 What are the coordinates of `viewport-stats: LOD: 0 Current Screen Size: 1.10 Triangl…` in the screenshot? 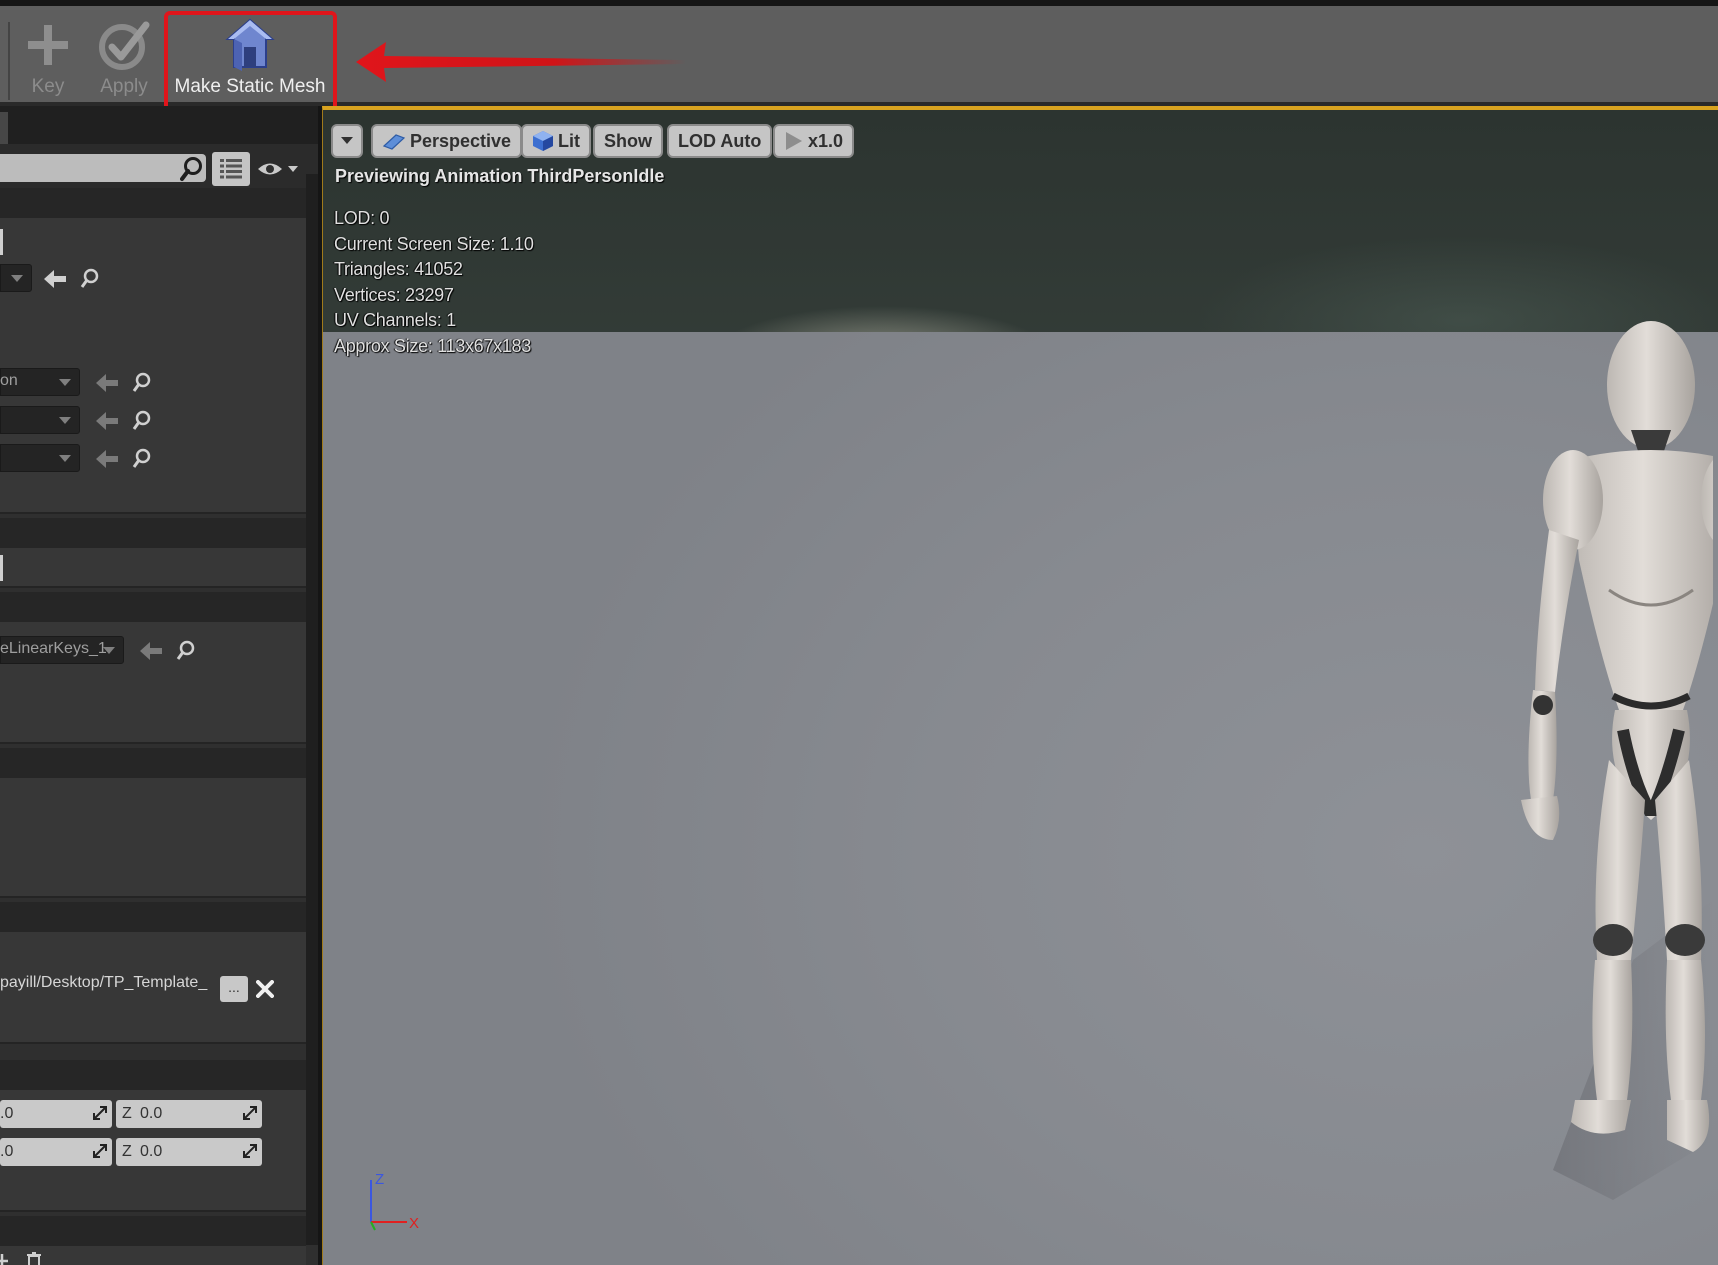 It's located at (434, 282).